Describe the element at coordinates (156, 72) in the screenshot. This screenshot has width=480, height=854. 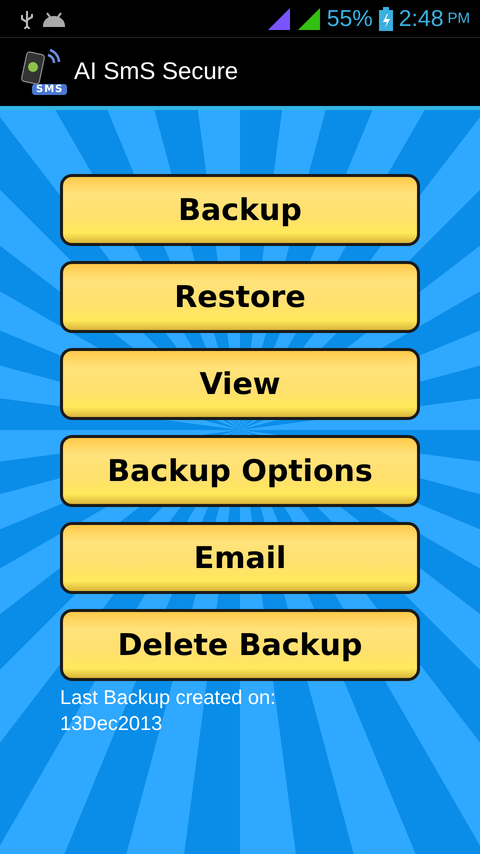
I see `app-title: AI SmS Secure` at that location.